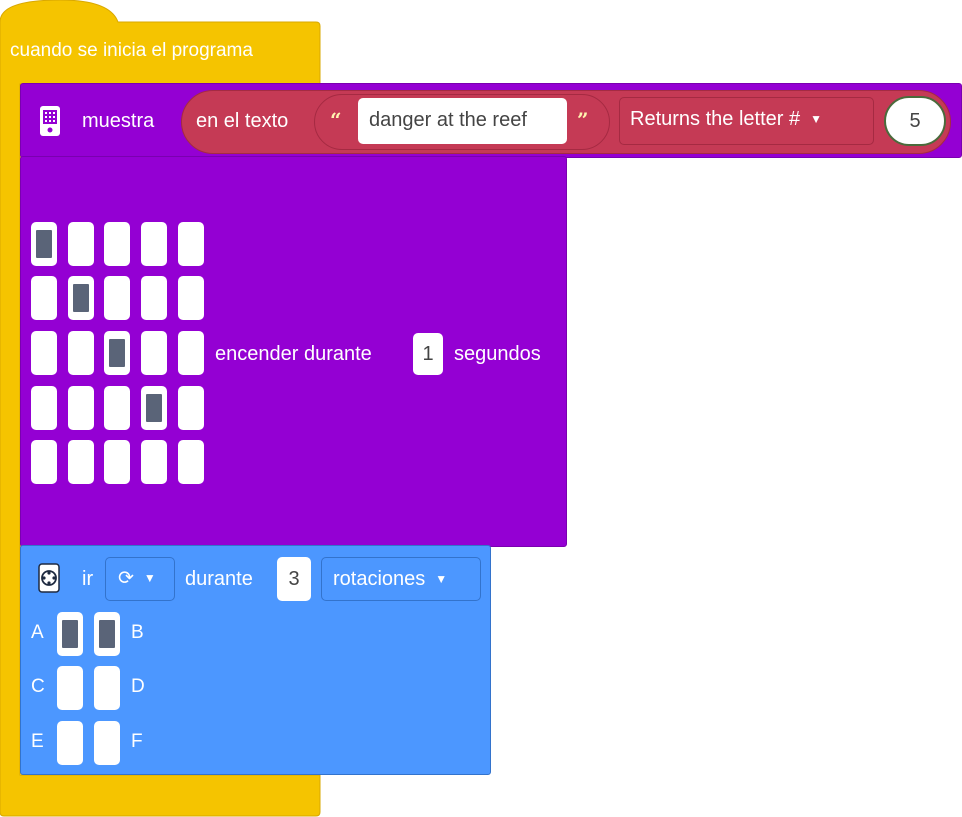 Image resolution: width=962 pixels, height=817 pixels. I want to click on led-pixel-r1-c4, so click(154, 244).